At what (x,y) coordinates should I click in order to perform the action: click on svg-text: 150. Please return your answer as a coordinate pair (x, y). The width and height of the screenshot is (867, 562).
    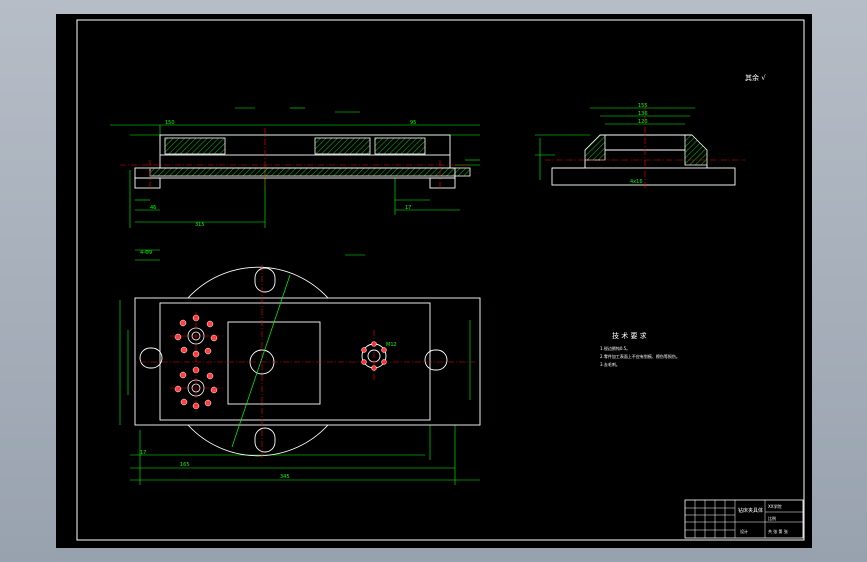
    Looking at the image, I should click on (170, 123).